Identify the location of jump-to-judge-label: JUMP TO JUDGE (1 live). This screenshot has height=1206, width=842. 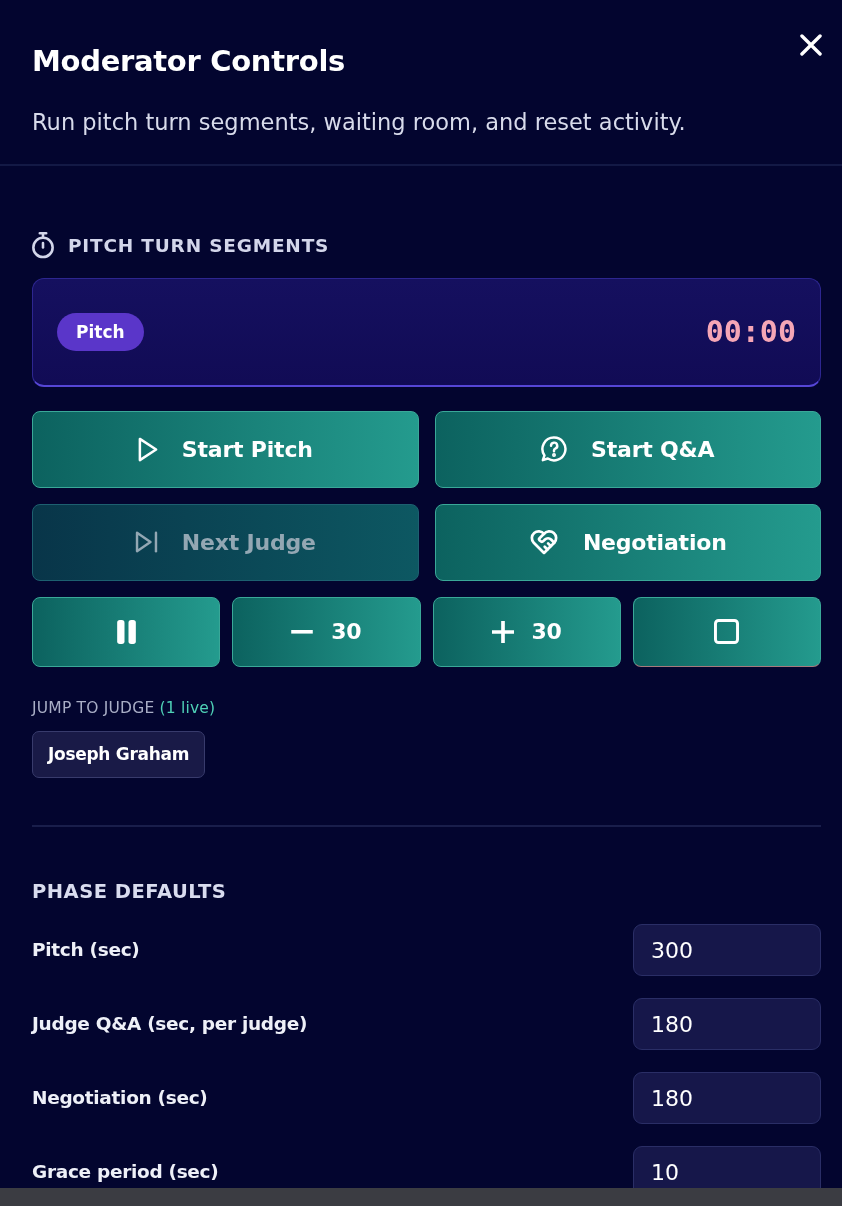
(124, 708).